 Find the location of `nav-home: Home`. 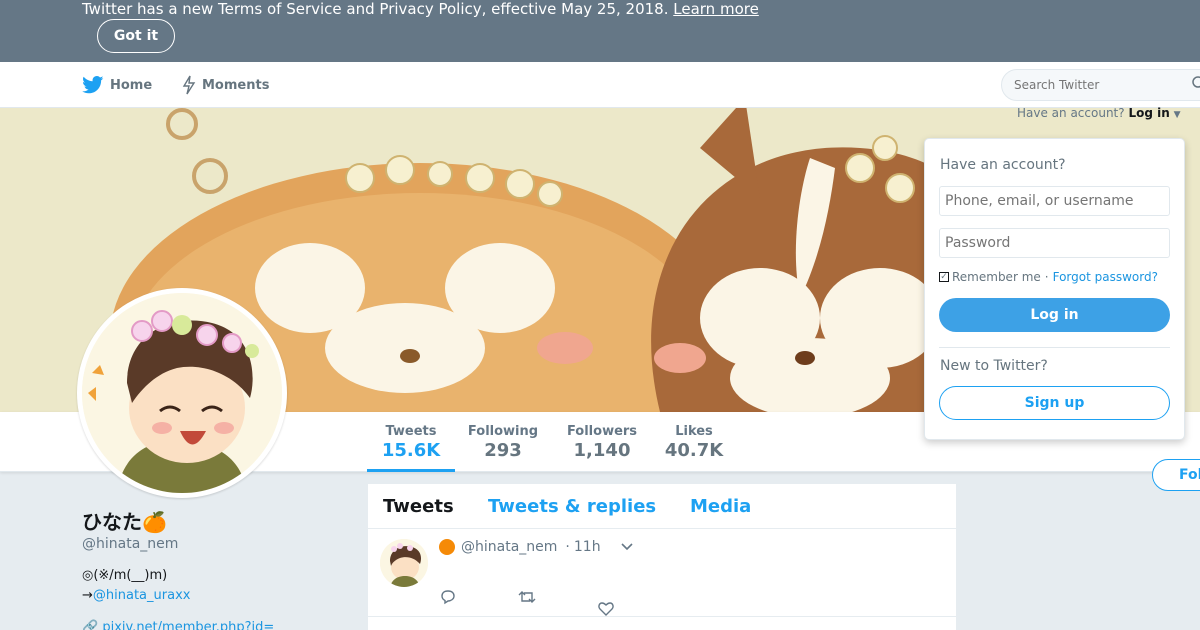

nav-home: Home is located at coordinates (117, 85).